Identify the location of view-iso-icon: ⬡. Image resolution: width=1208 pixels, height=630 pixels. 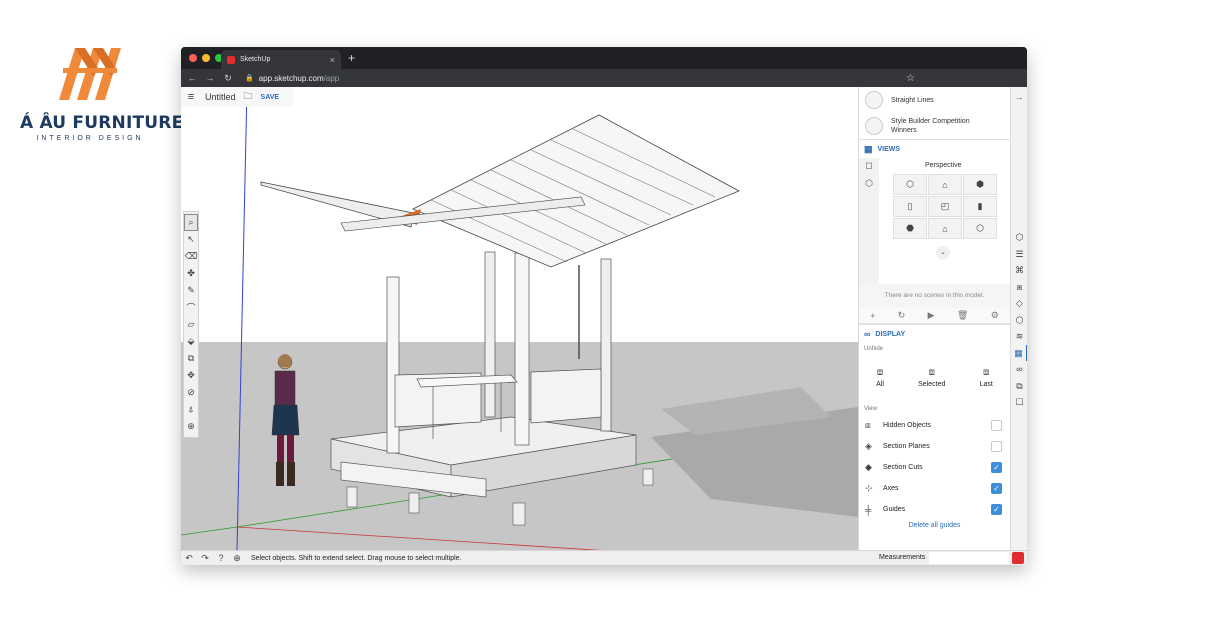
(910, 184).